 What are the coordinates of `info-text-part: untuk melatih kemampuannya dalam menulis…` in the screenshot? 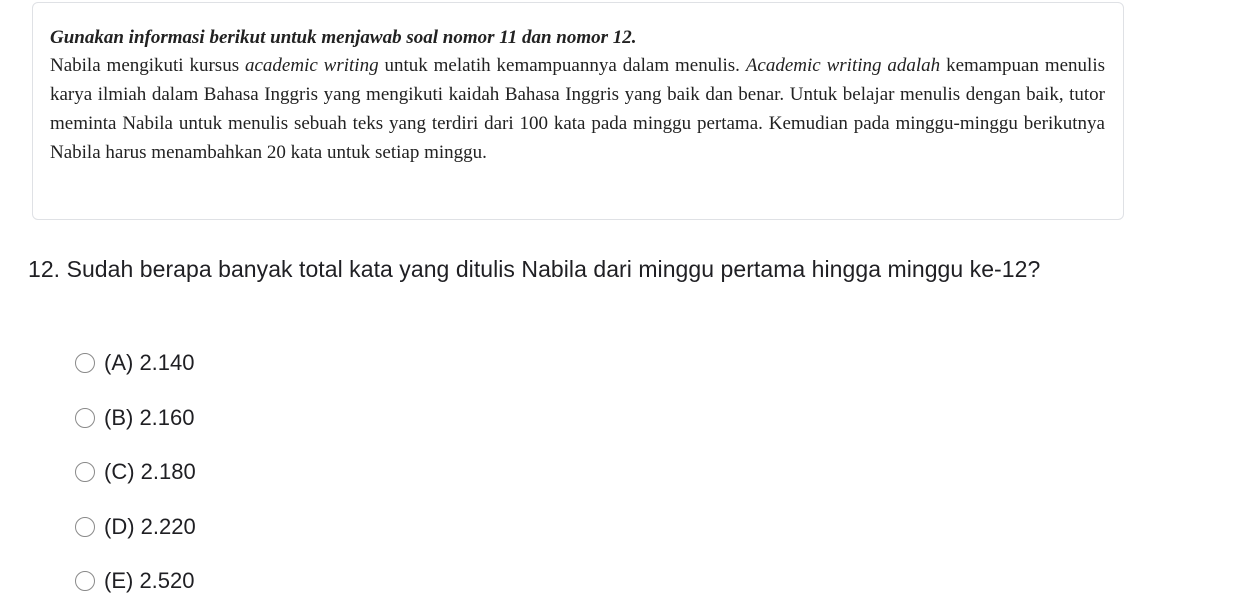 It's located at (562, 65).